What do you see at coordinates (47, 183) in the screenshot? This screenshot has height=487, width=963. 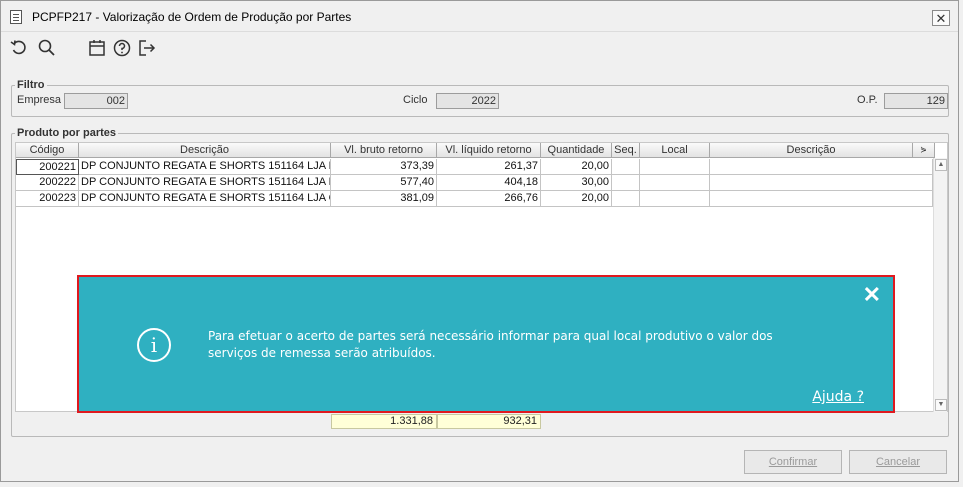 I see `cell-codigo: 200222` at bounding box center [47, 183].